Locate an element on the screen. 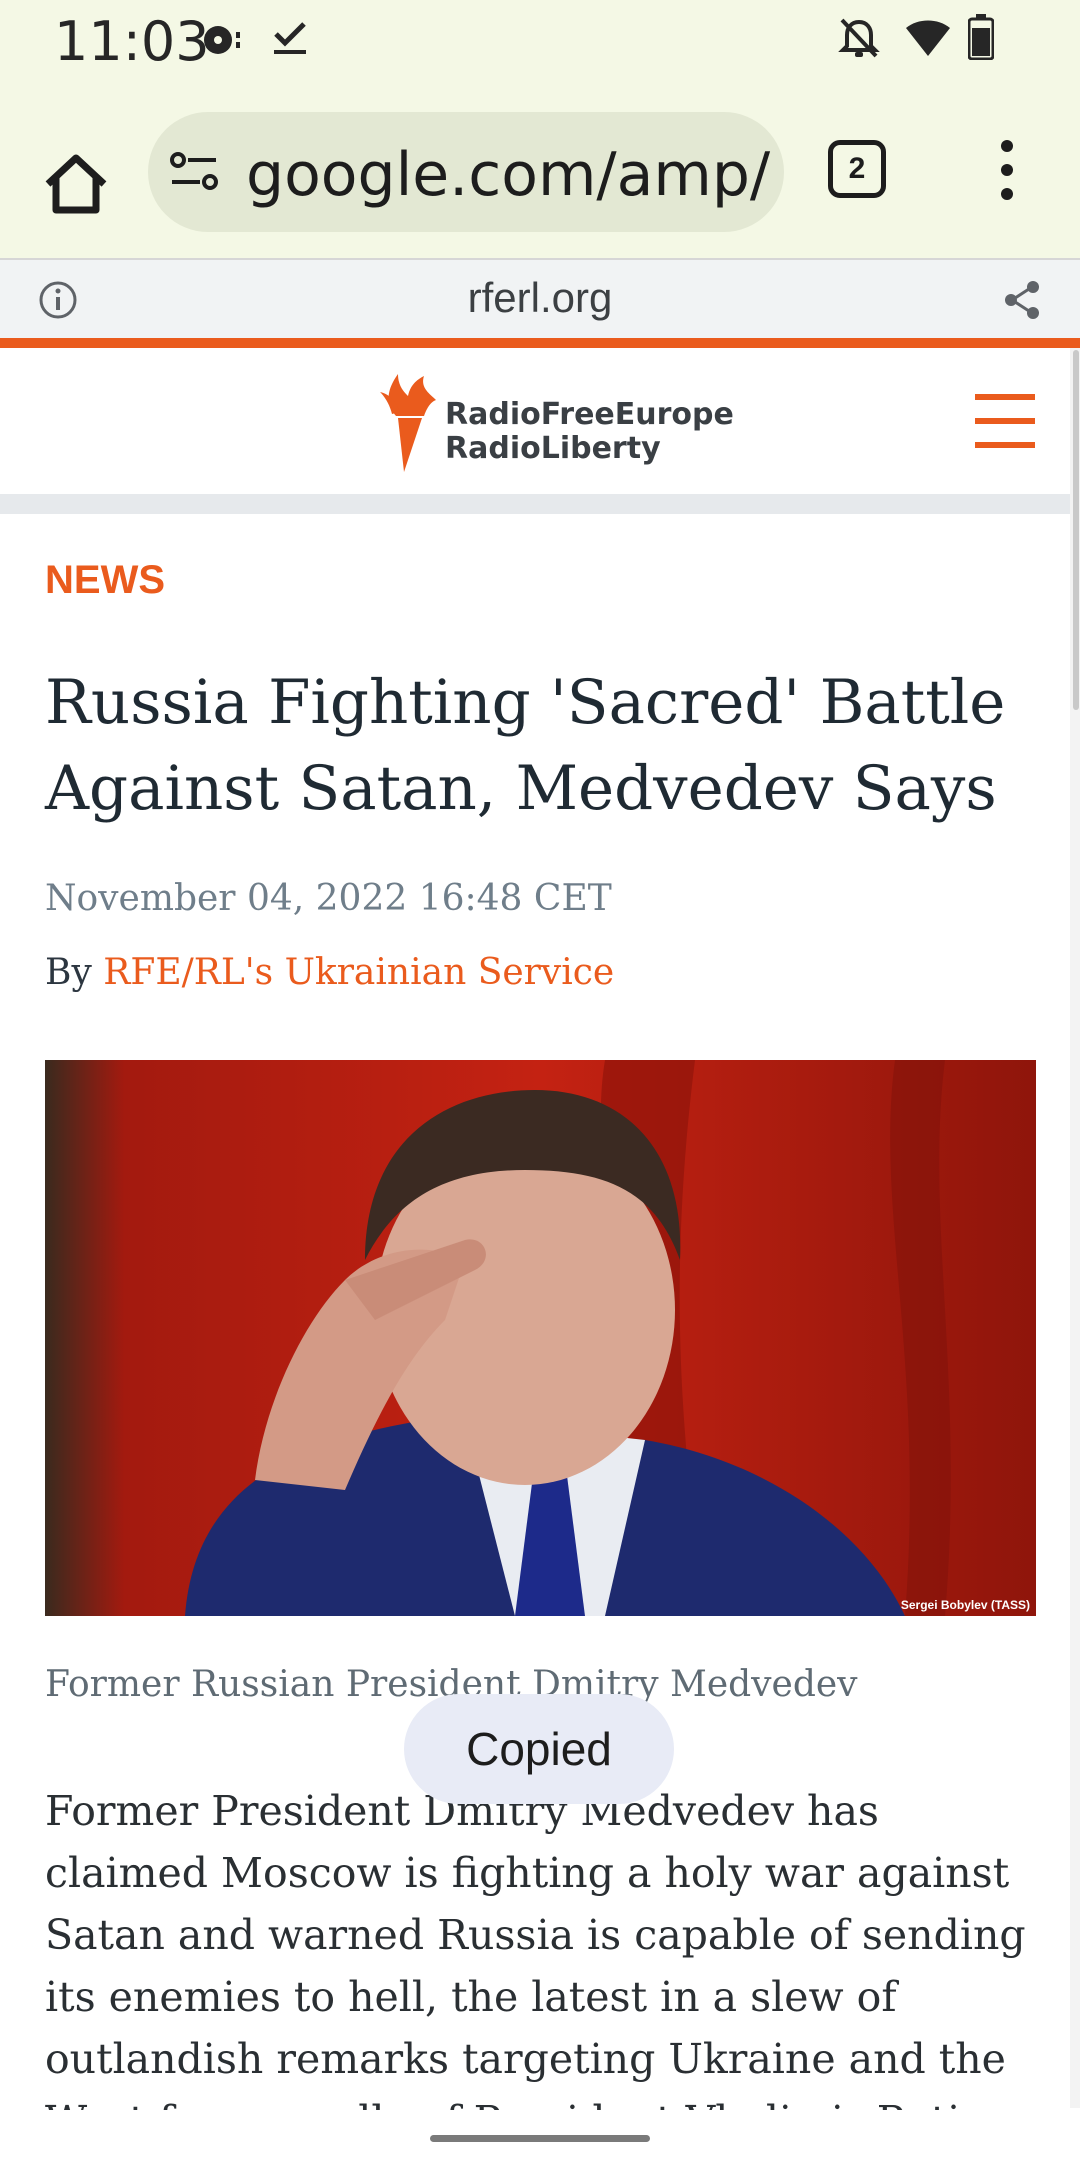 The image size is (1080, 2160). hamburger-menu-icon is located at coordinates (1005, 422).